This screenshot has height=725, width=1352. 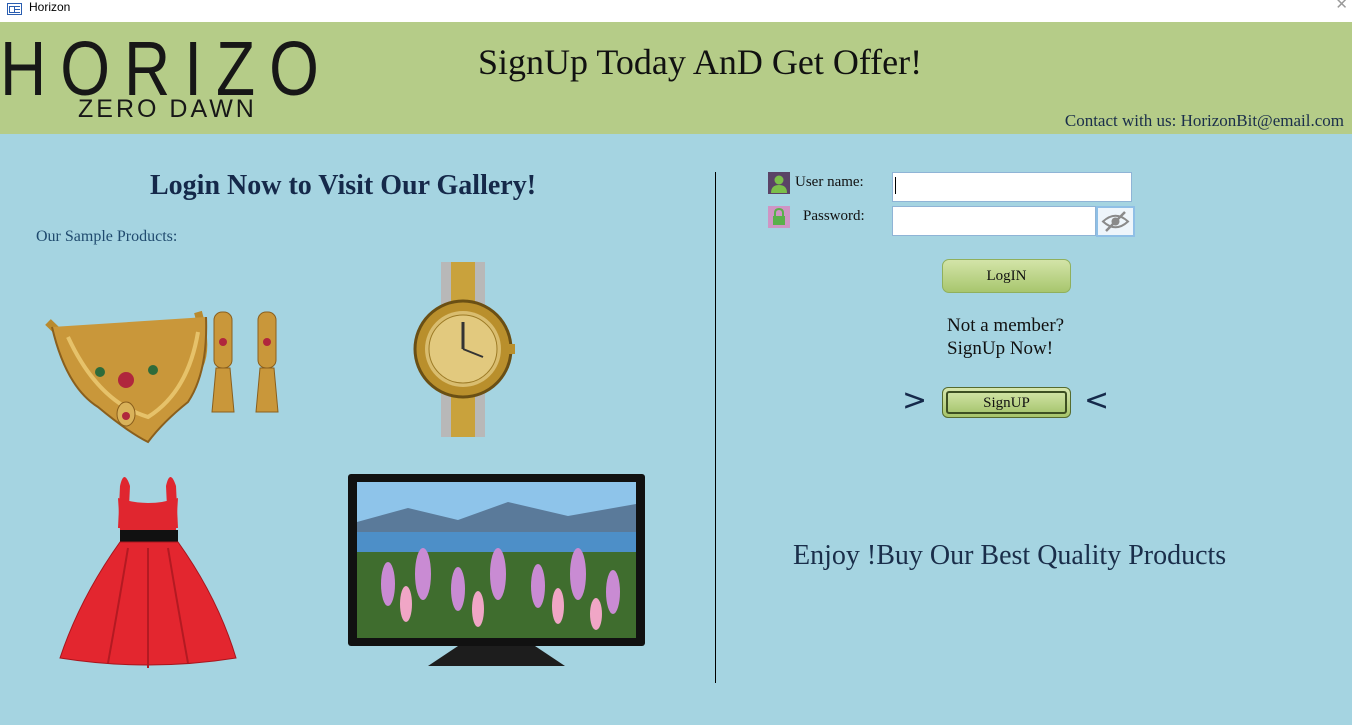 What do you see at coordinates (1005, 337) in the screenshot?
I see `not-member-text: Not a member? SignUp Now!` at bounding box center [1005, 337].